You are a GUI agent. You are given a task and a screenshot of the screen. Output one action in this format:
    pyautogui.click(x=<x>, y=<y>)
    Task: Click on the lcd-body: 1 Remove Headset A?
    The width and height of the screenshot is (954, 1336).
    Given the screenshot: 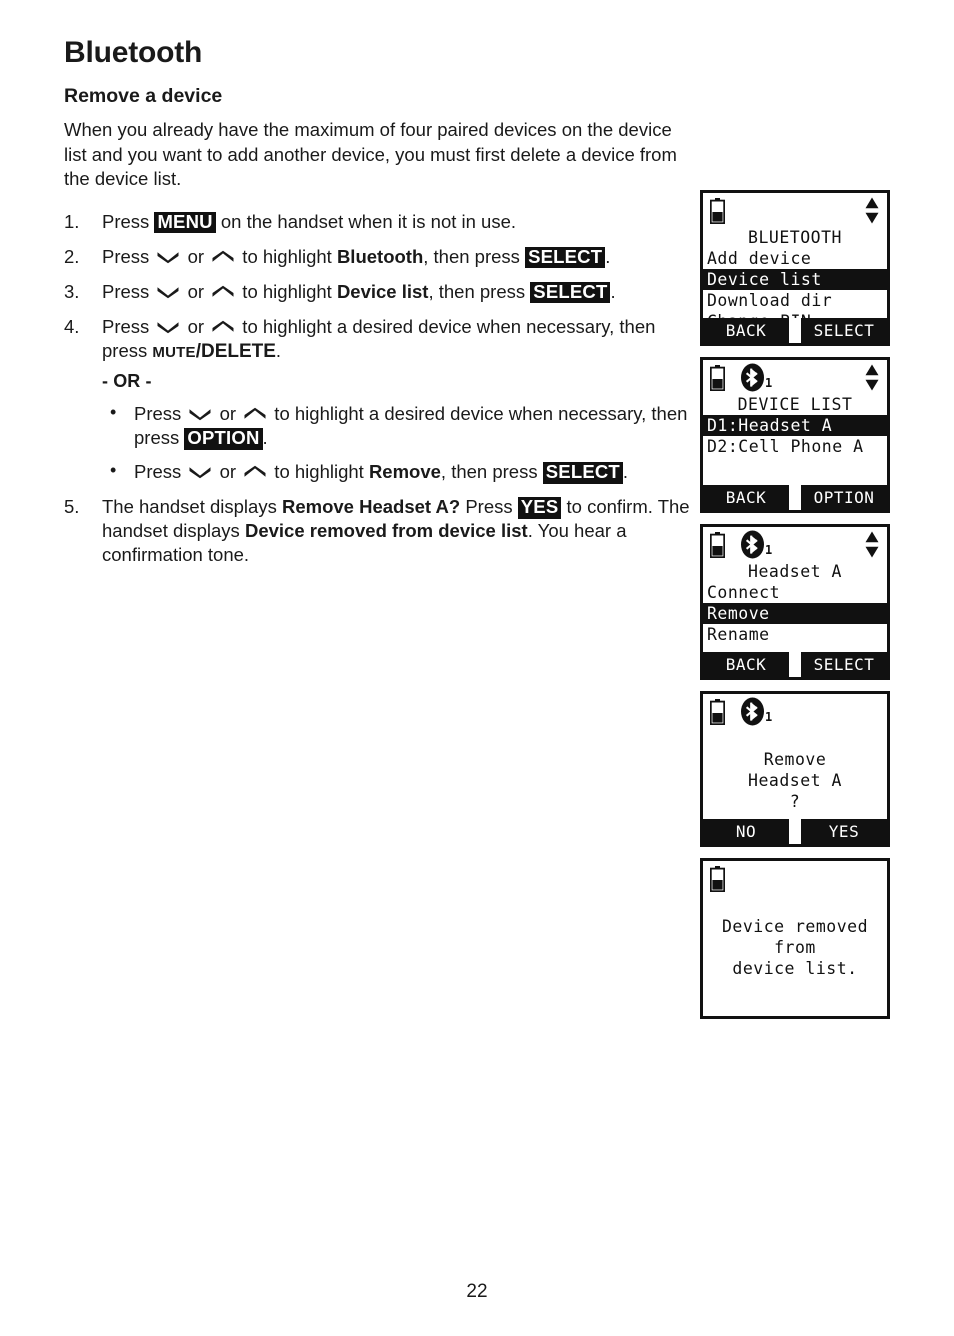 What is the action you would take?
    pyautogui.click(x=795, y=756)
    